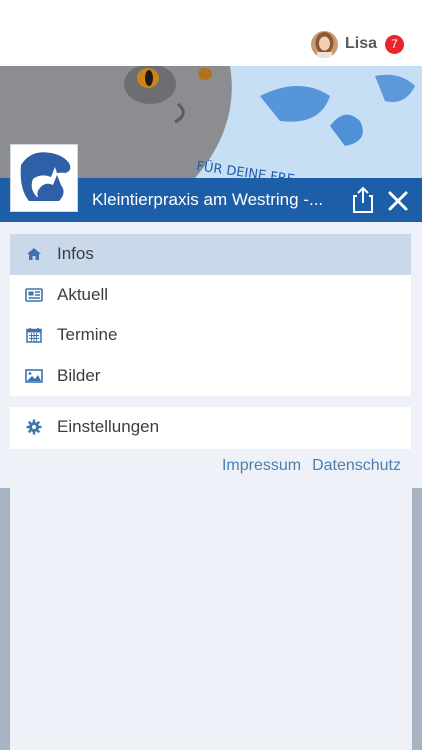 This screenshot has width=422, height=750. I want to click on menu-item-termine: Termine, so click(210, 335).